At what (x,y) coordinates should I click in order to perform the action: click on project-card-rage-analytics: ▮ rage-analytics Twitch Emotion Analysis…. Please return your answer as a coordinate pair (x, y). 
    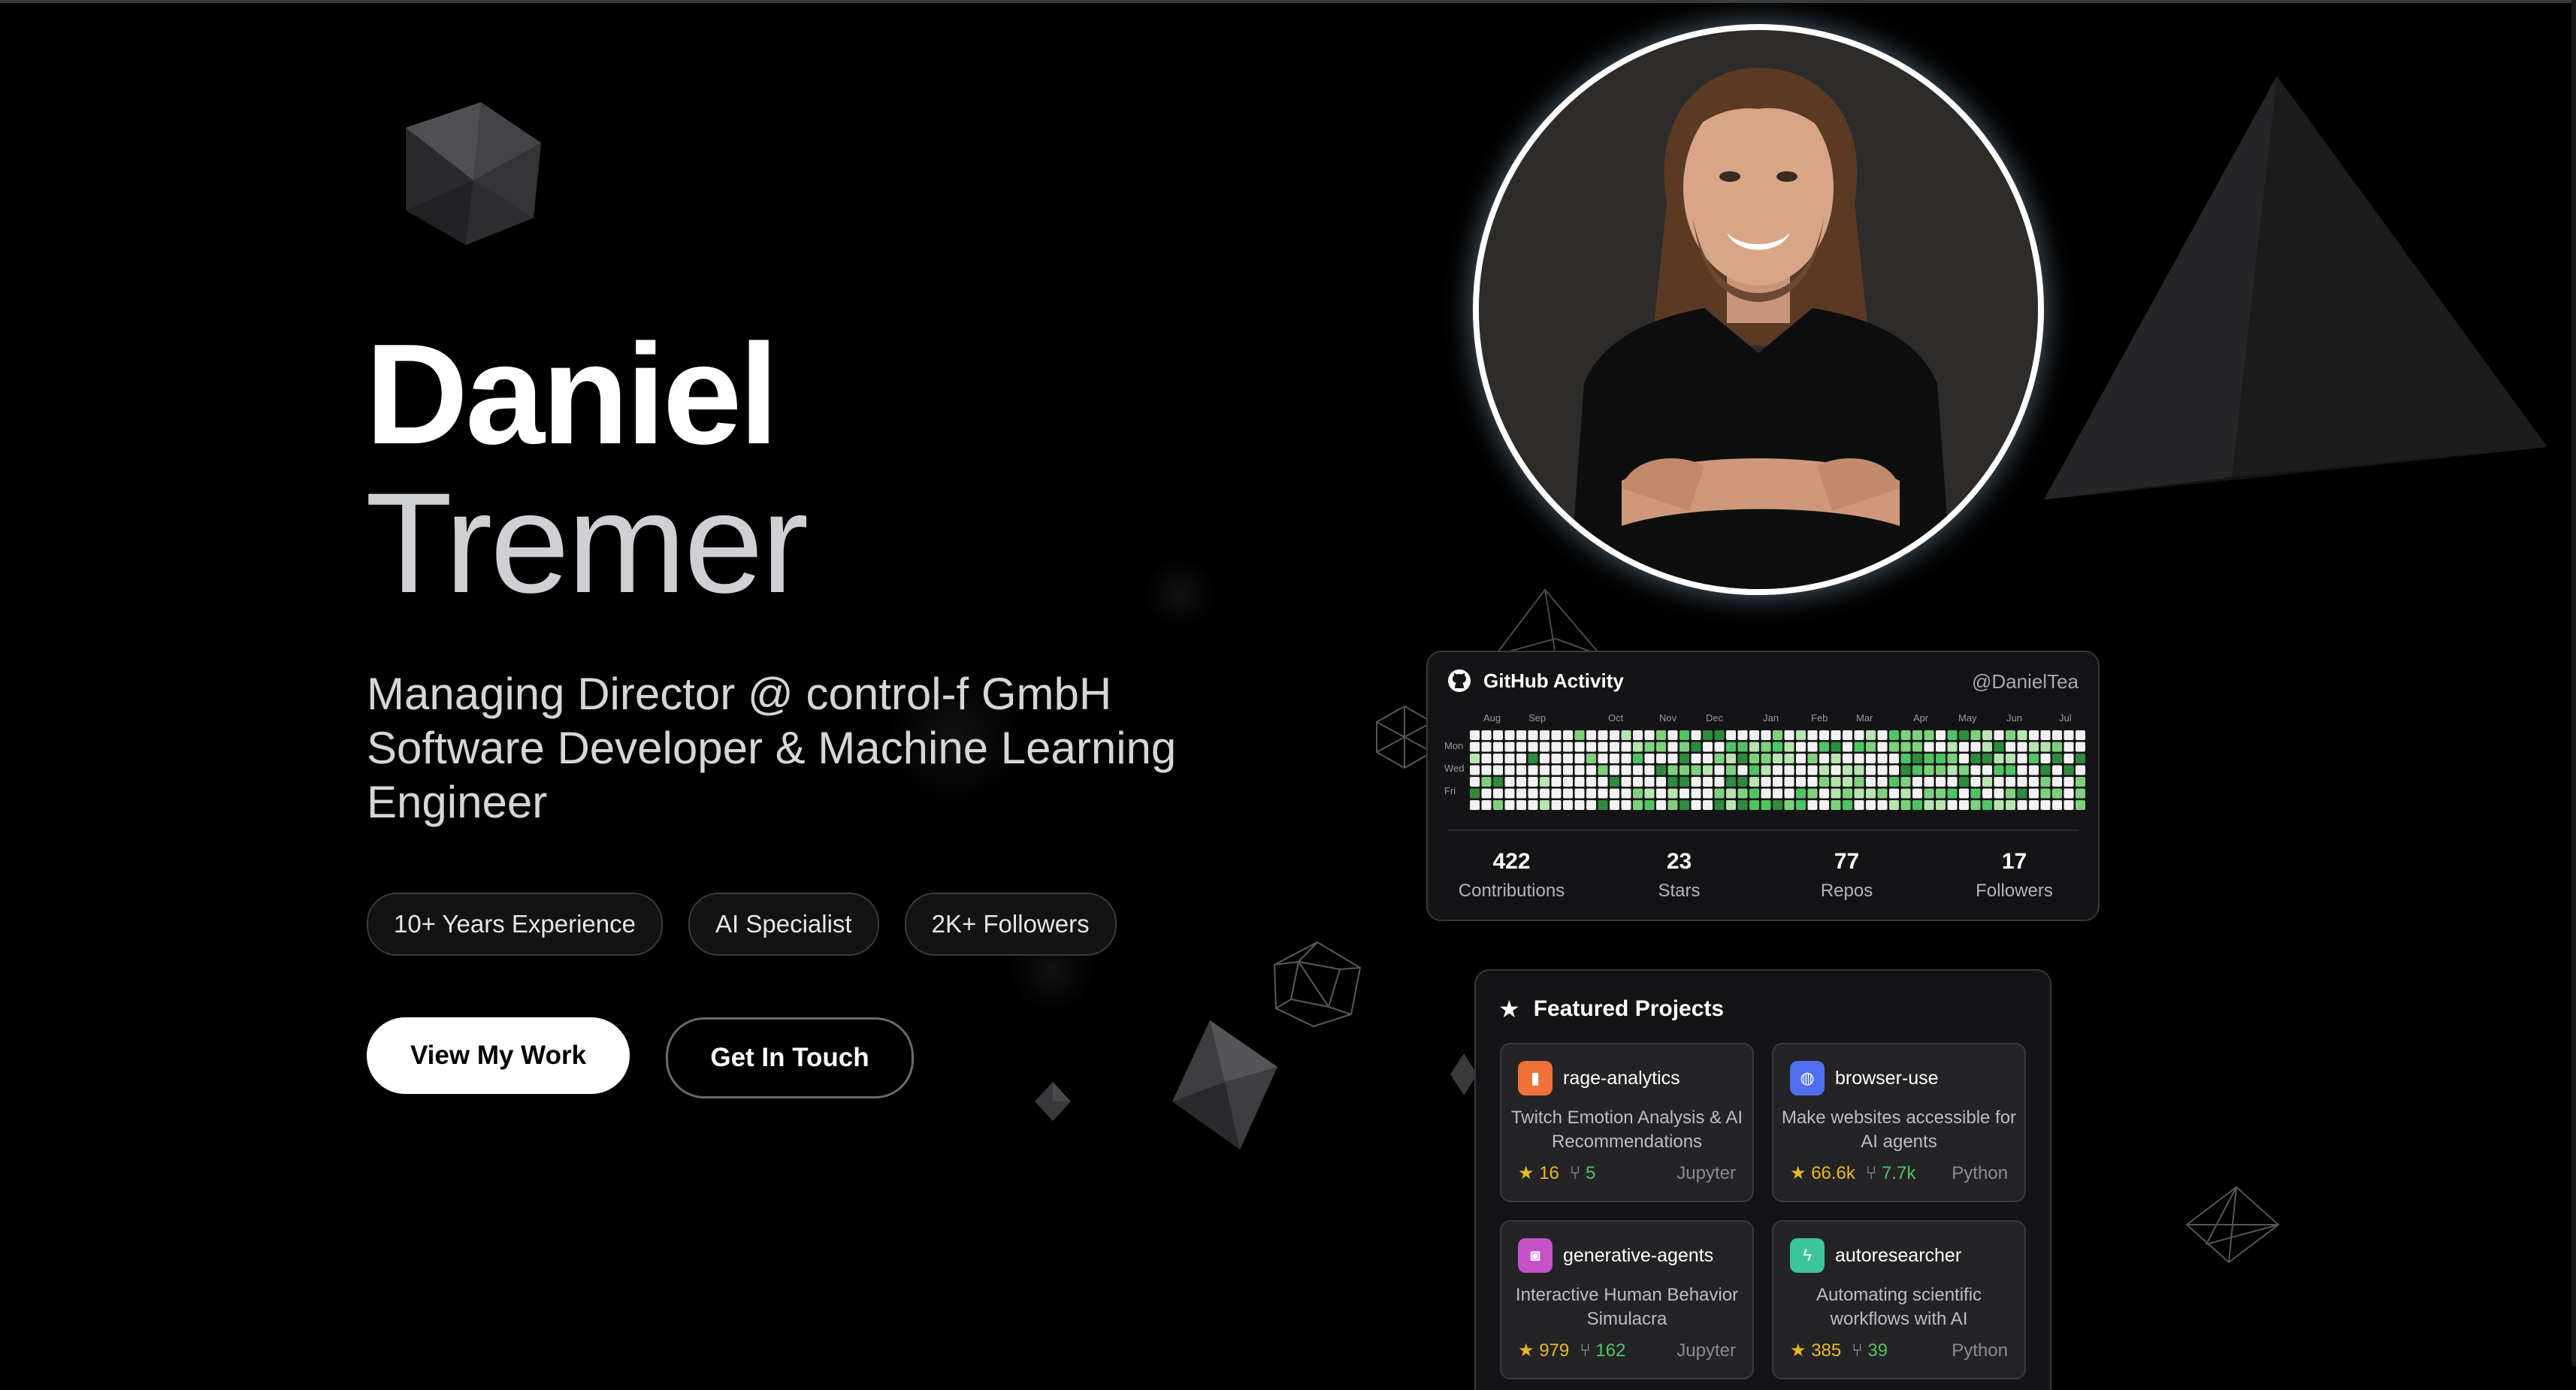
    Looking at the image, I should click on (1627, 1122).